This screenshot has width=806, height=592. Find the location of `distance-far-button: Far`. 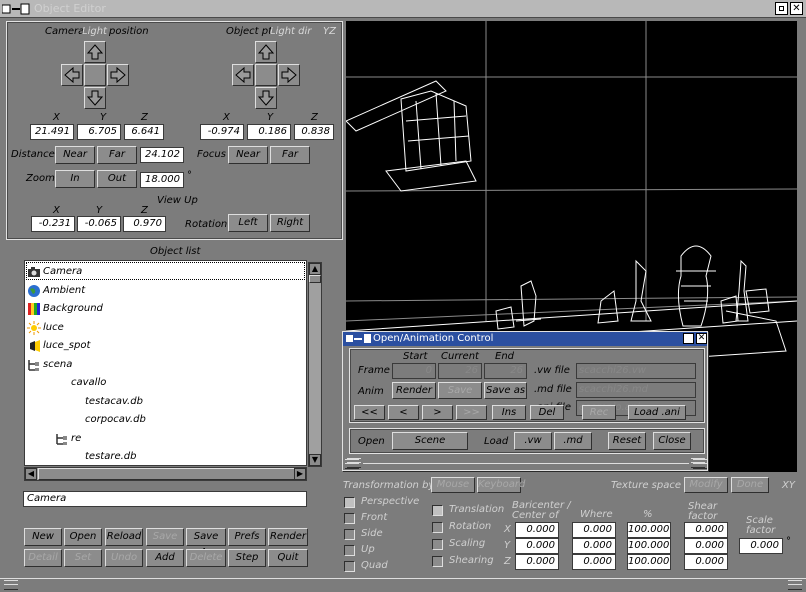

distance-far-button: Far is located at coordinates (117, 155).